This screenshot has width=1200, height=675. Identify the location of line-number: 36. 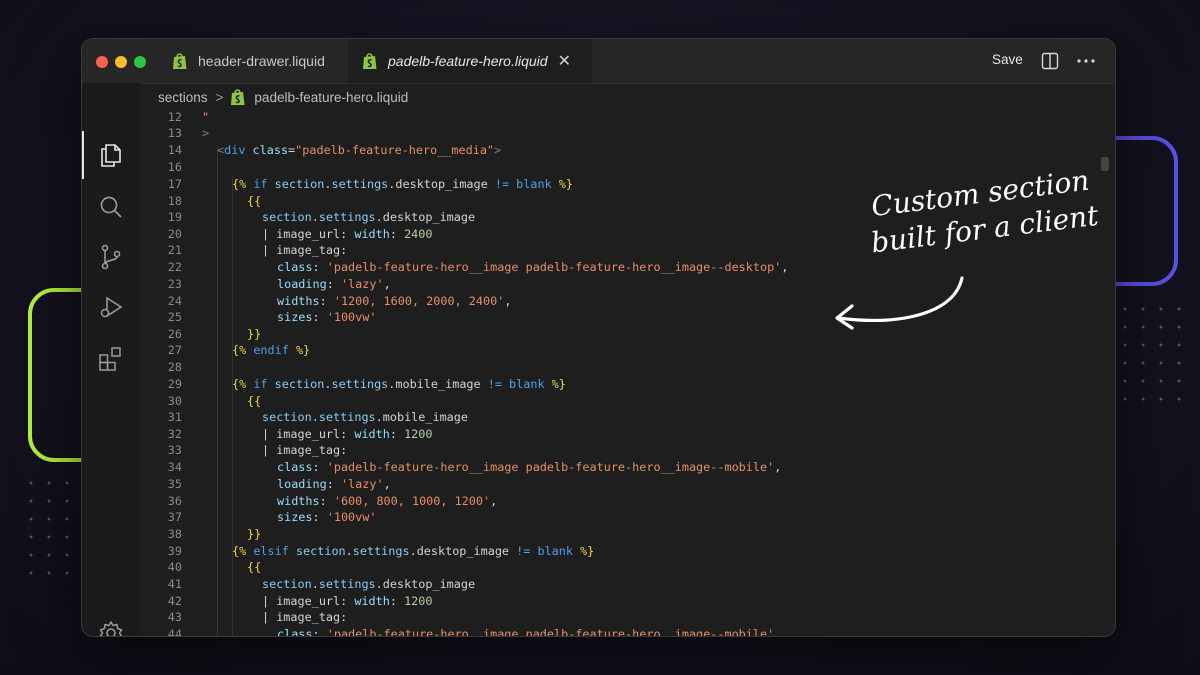
(174, 501).